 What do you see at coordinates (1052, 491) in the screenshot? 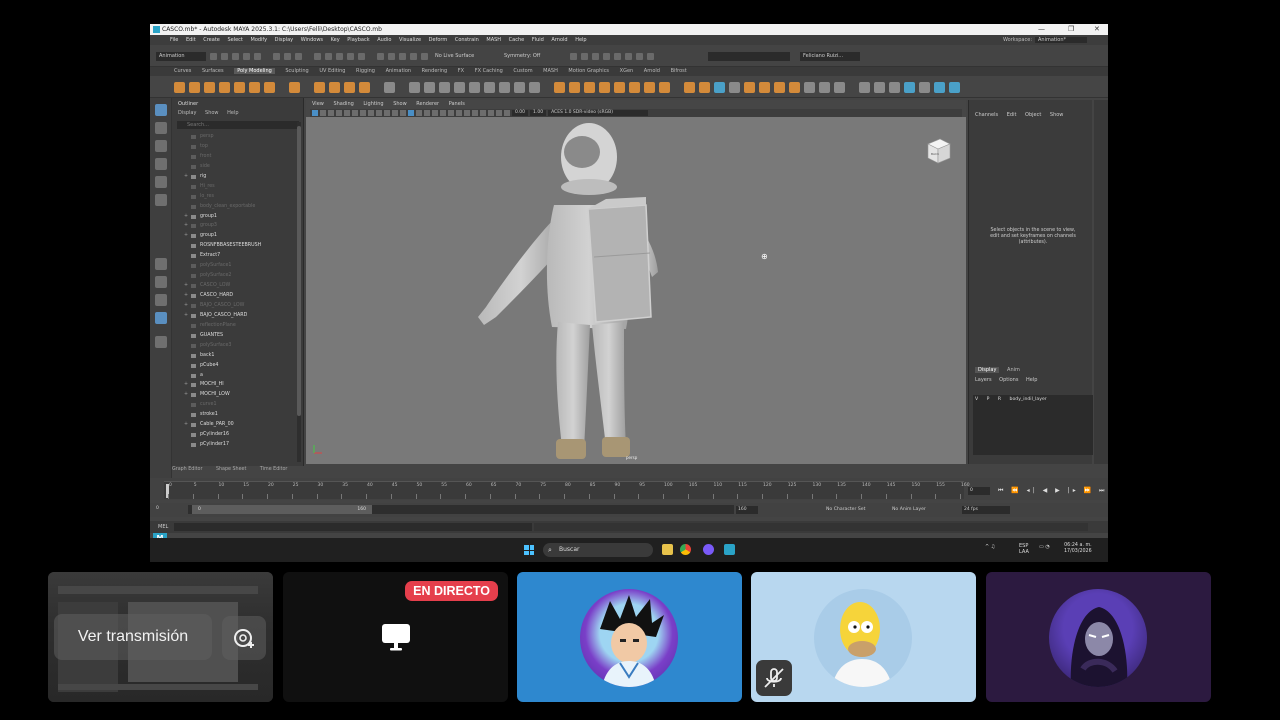
I see `playback-controls: ⏮ ⏪ ◂| ◀ ▶ |▸ ⏩ ⏭` at bounding box center [1052, 491].